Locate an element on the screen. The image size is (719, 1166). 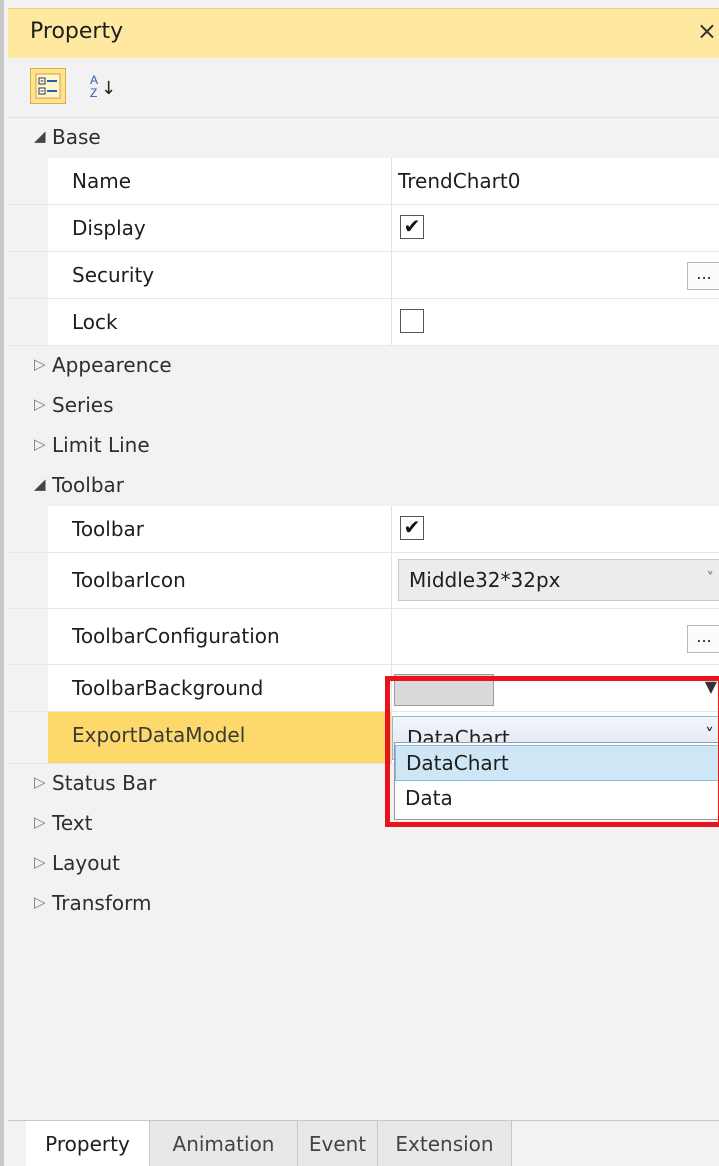
sort-alphabetical-icon: A Z ↓ is located at coordinates (103, 86).